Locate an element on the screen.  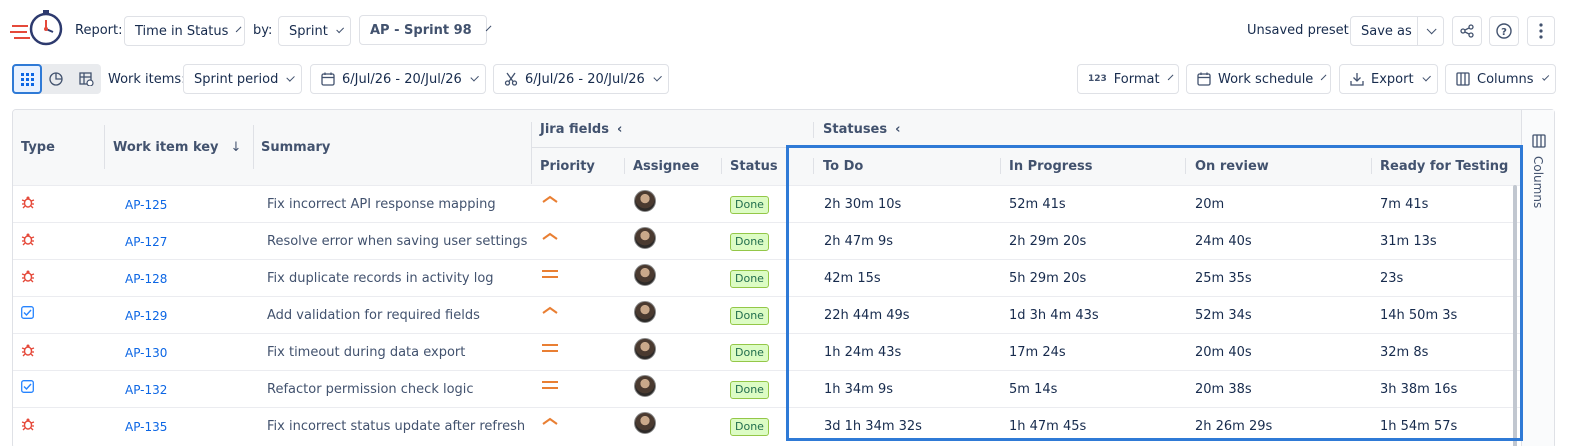
share-button is located at coordinates (1467, 31).